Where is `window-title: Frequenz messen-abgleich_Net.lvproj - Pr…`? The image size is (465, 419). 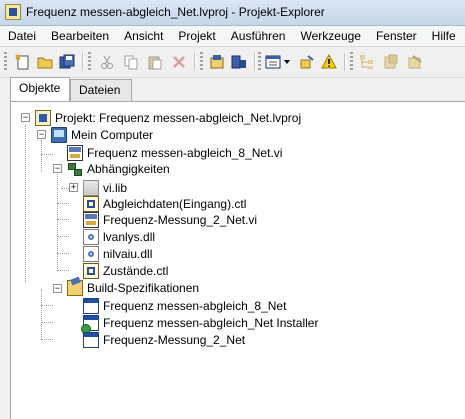 window-title: Frequenz messen-abgleich_Net.lvproj - Pr… is located at coordinates (175, 12).